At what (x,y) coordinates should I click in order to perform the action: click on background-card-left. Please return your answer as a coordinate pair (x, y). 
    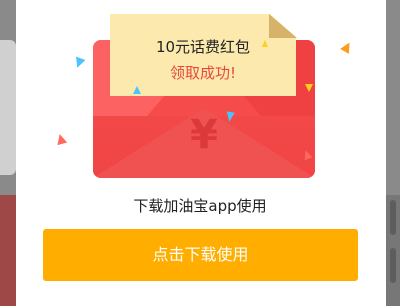
    Looking at the image, I should click on (8, 107).